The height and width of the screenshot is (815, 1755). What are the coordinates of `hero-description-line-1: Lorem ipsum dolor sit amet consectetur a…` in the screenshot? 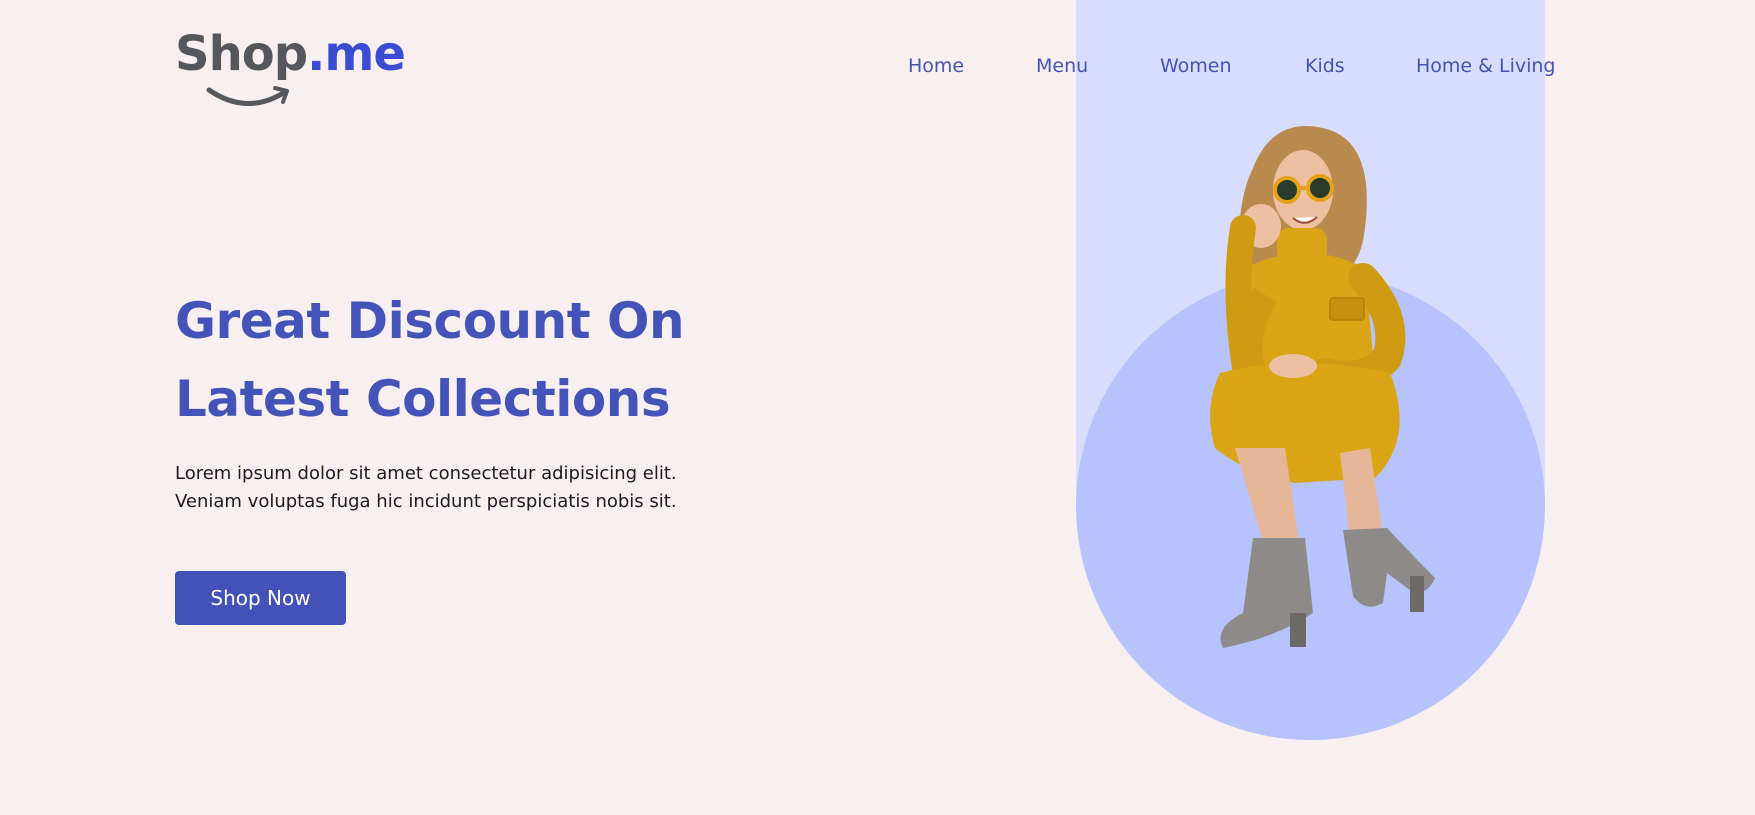 It's located at (426, 473).